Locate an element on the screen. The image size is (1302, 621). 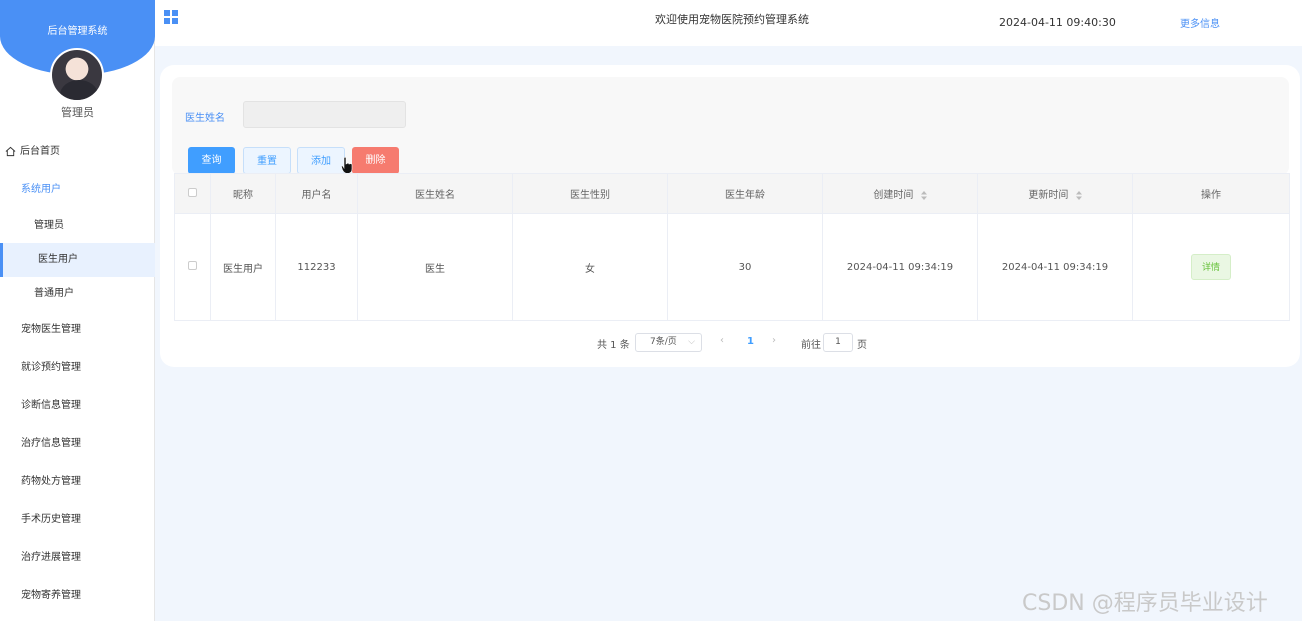
page-suffix: 页 is located at coordinates (862, 345).